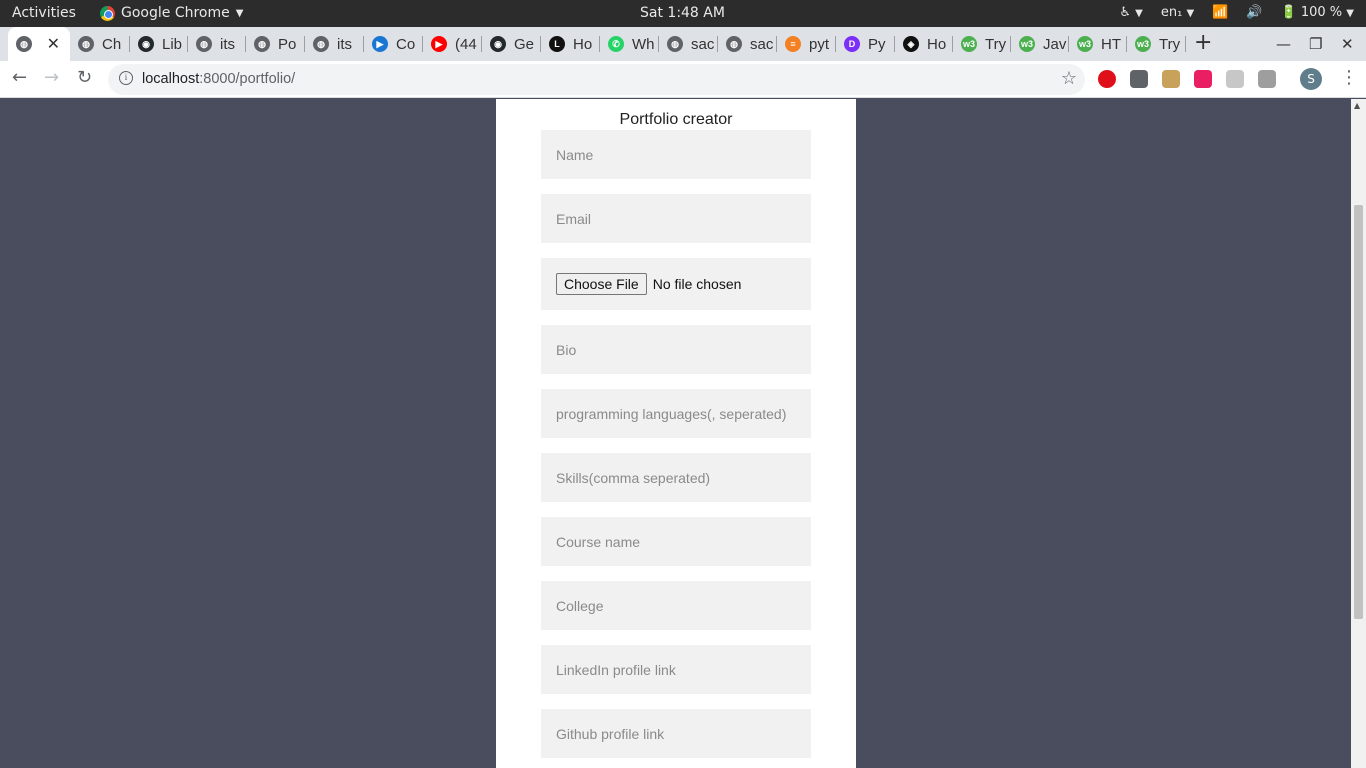 This screenshot has width=1366, height=768. What do you see at coordinates (682, 13) in the screenshot?
I see `clock: Sat 1:48 AM` at bounding box center [682, 13].